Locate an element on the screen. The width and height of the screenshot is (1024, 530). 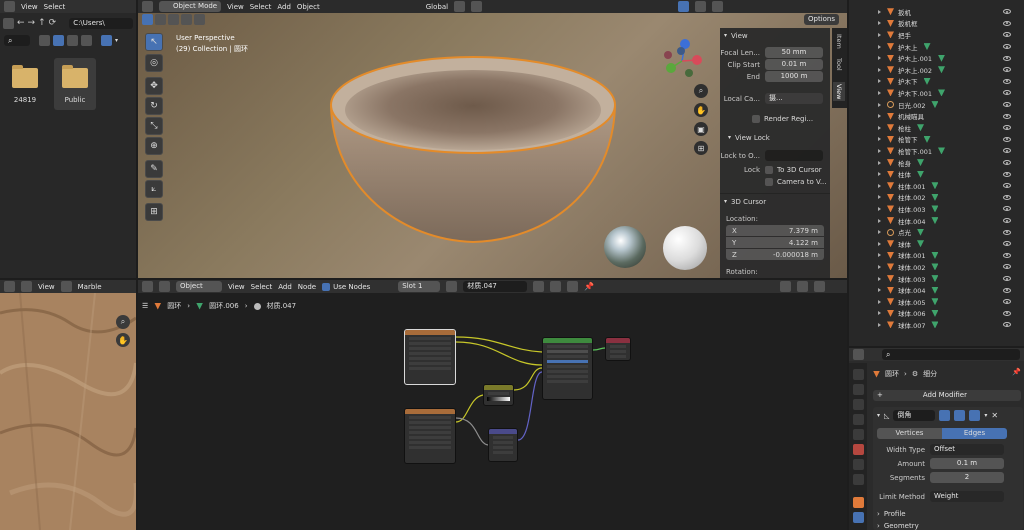
outliner-row: 球体.006 is located at coordinates (934, 314).